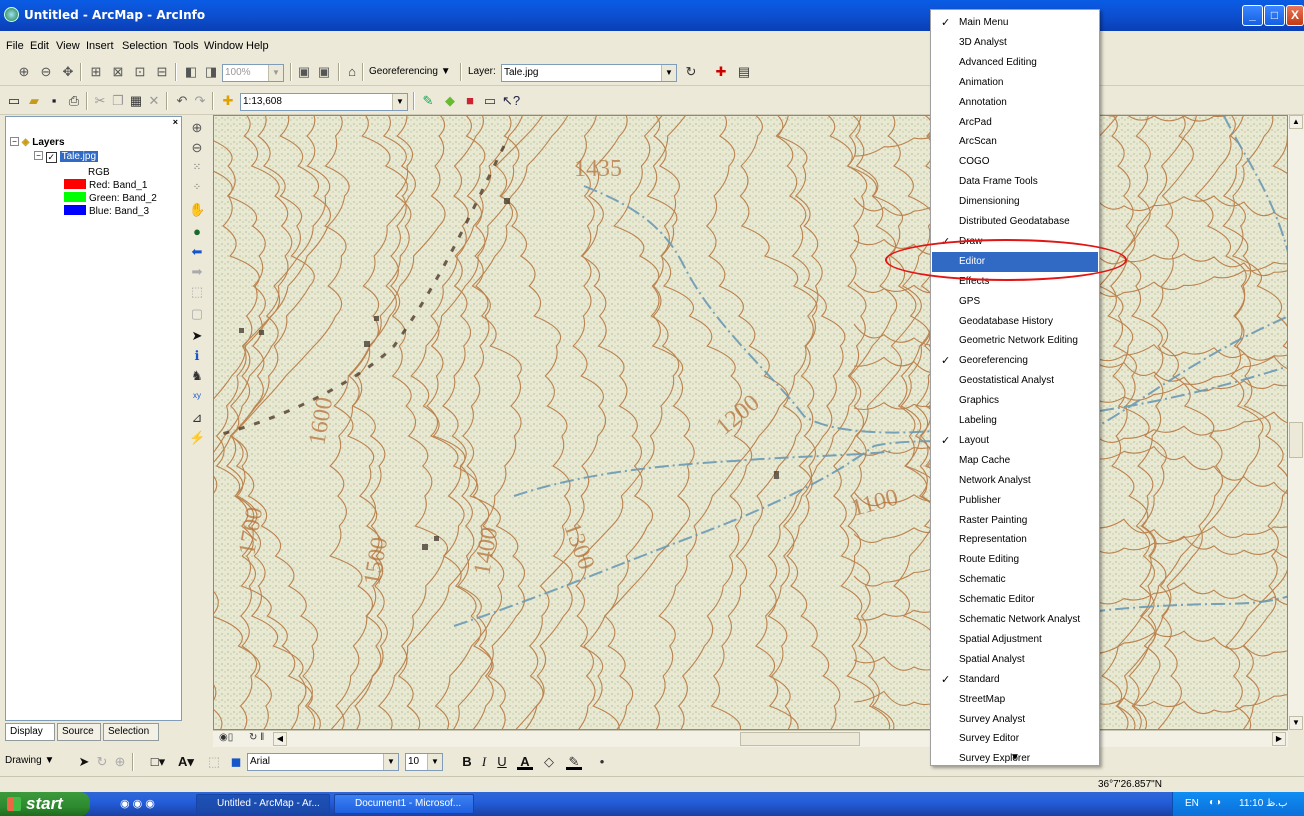 The image size is (1304, 816). Describe the element at coordinates (197, 438) in the screenshot. I see `hyperlink-icon: ⚡` at that location.